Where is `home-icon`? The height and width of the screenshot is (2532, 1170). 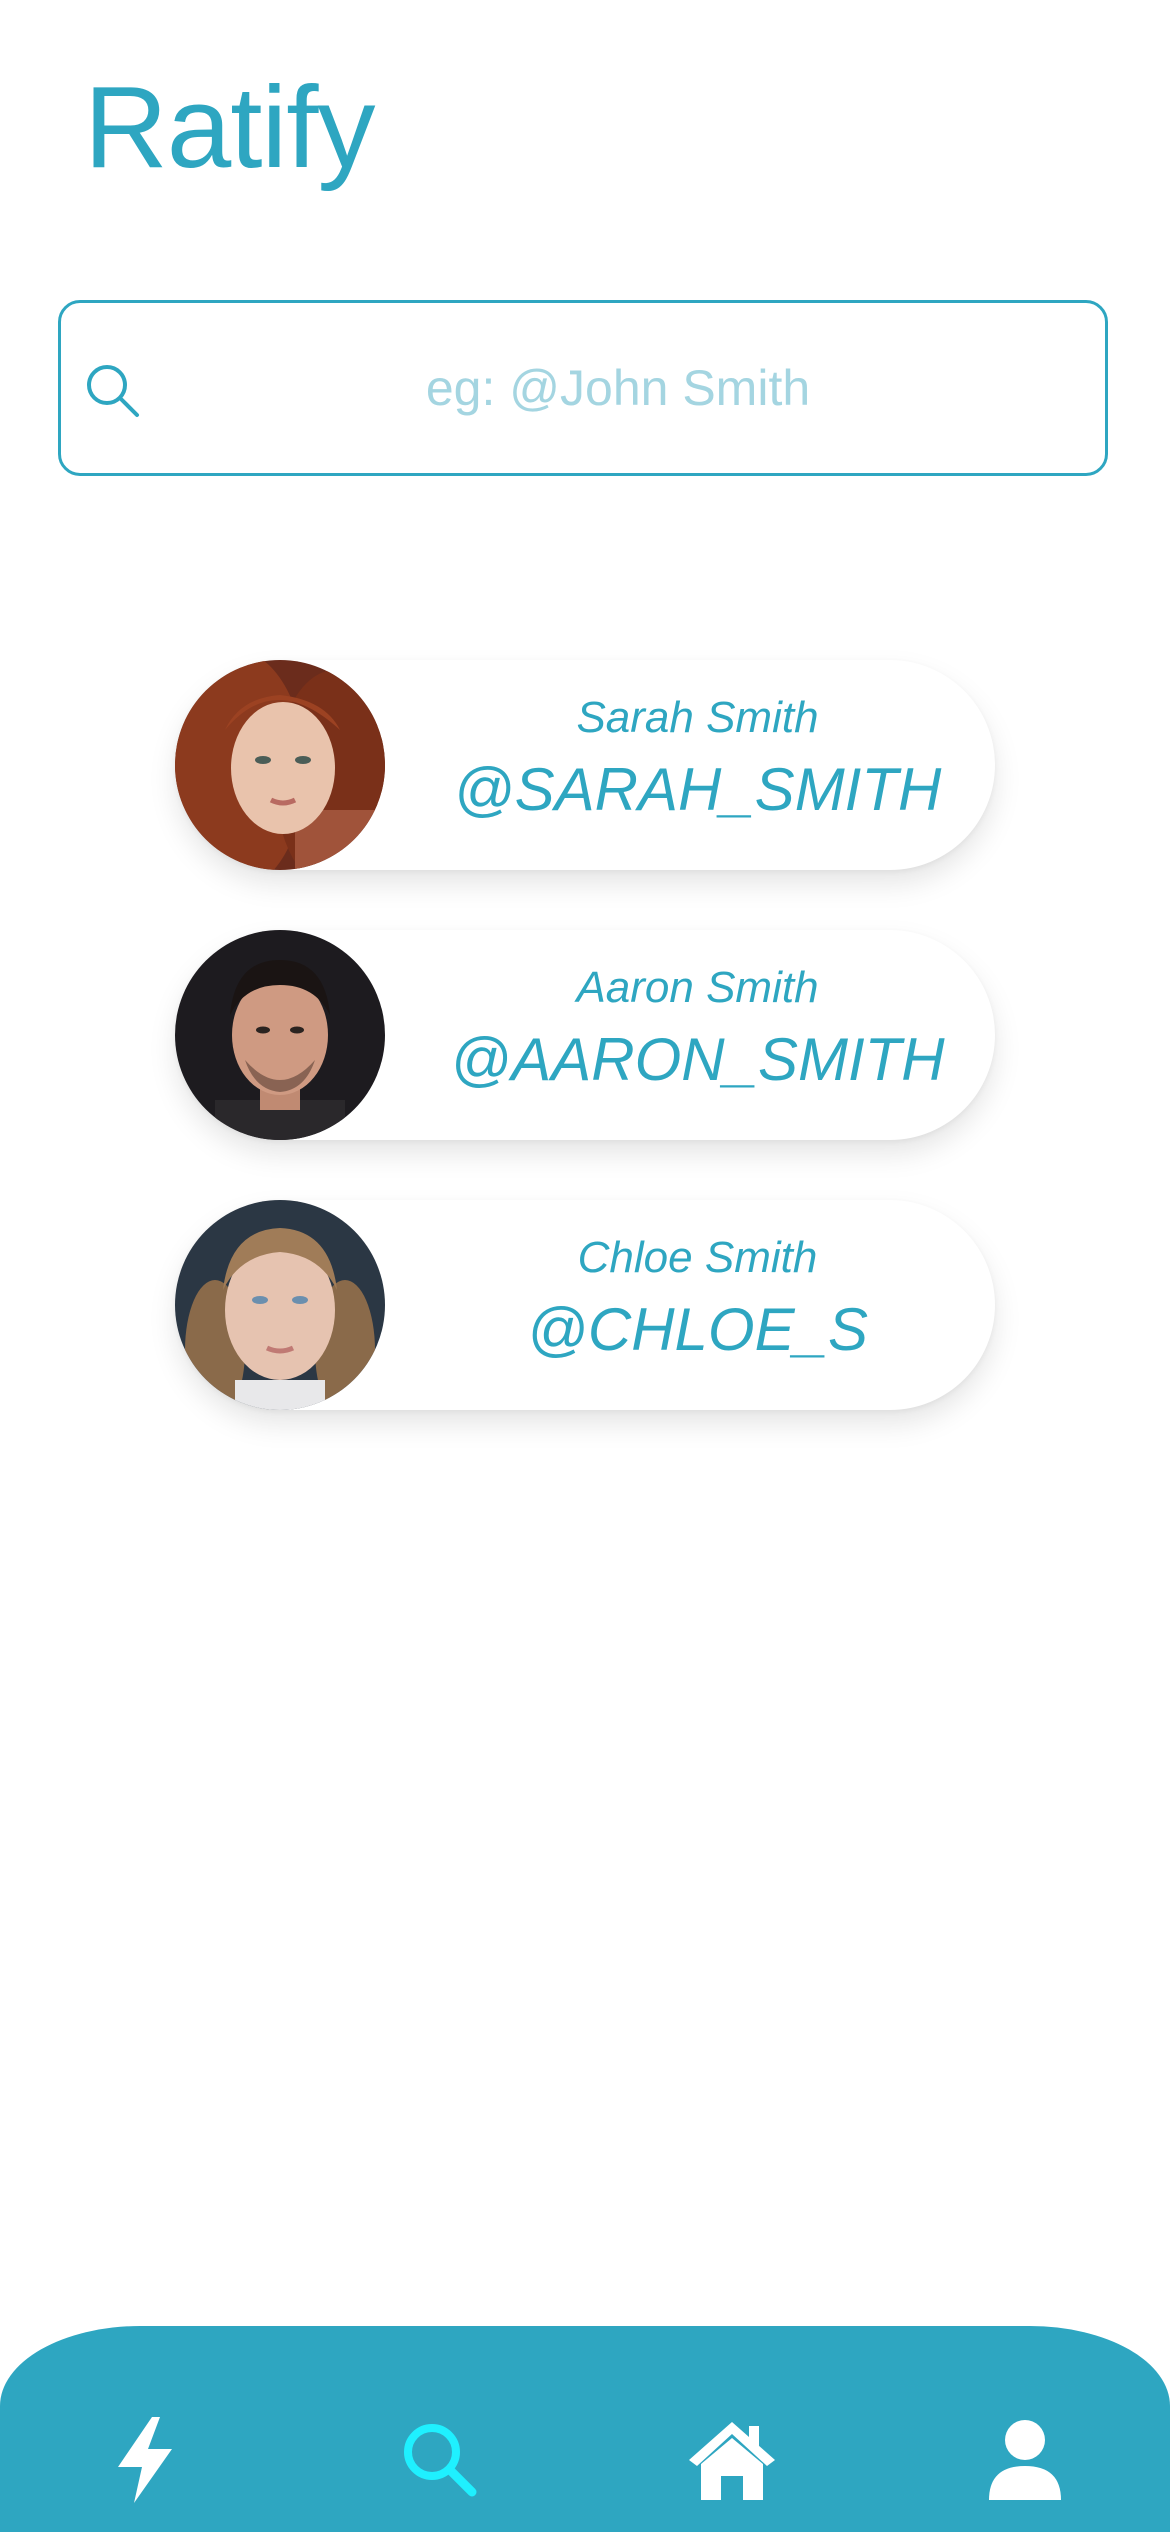
home-icon is located at coordinates (732, 2462).